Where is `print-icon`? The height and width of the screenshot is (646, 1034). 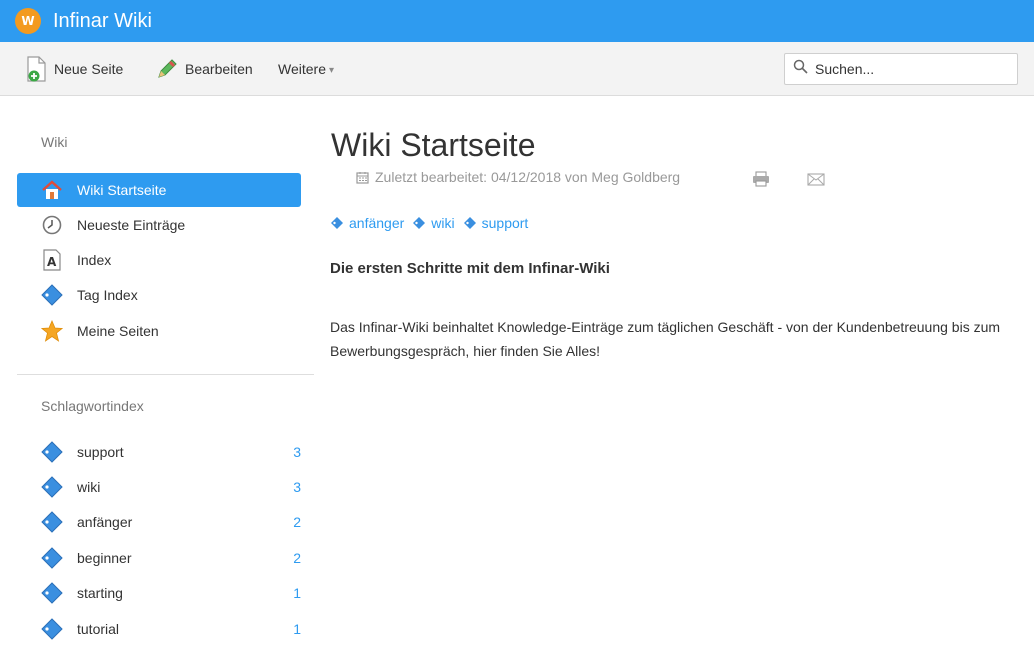
print-icon is located at coordinates (761, 181).